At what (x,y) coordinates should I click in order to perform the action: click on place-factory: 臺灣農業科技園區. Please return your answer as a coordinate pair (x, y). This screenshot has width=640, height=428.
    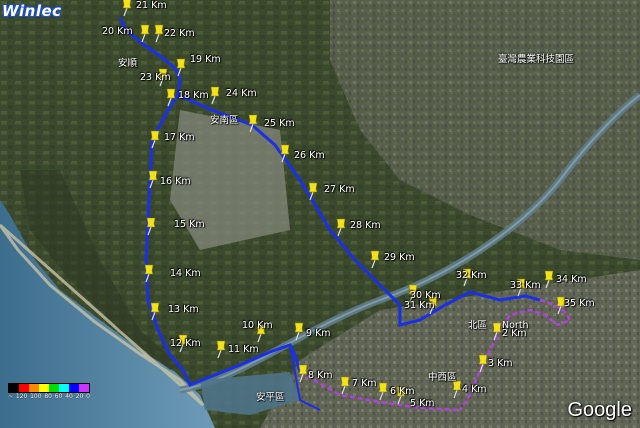
    Looking at the image, I should click on (536, 59).